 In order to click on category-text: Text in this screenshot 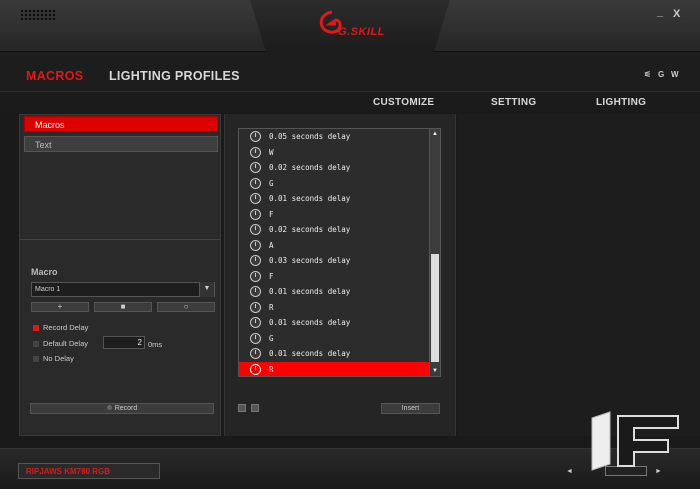, I will do `click(121, 144)`.